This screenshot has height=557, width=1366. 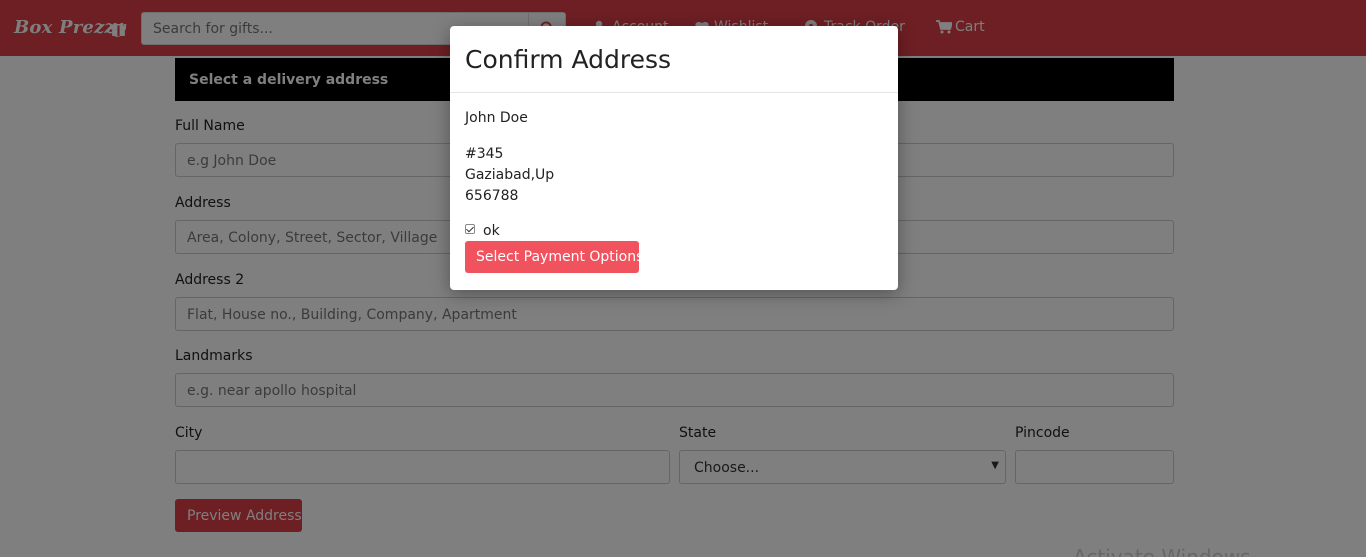 What do you see at coordinates (470, 229) in the screenshot?
I see `ok-checkbox` at bounding box center [470, 229].